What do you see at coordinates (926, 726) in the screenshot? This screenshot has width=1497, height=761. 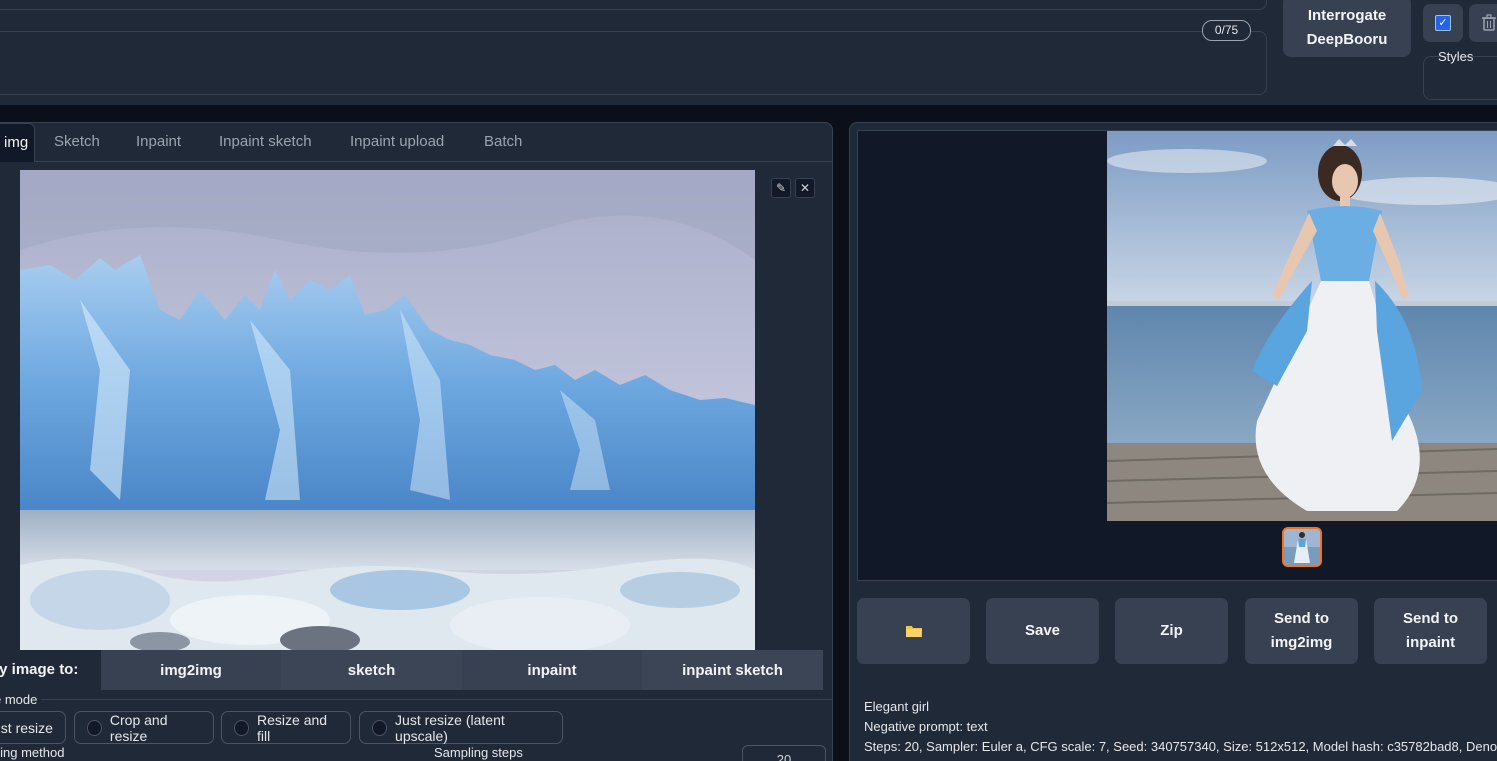 I see `generation-negative-prompt: Negative prompt: text` at bounding box center [926, 726].